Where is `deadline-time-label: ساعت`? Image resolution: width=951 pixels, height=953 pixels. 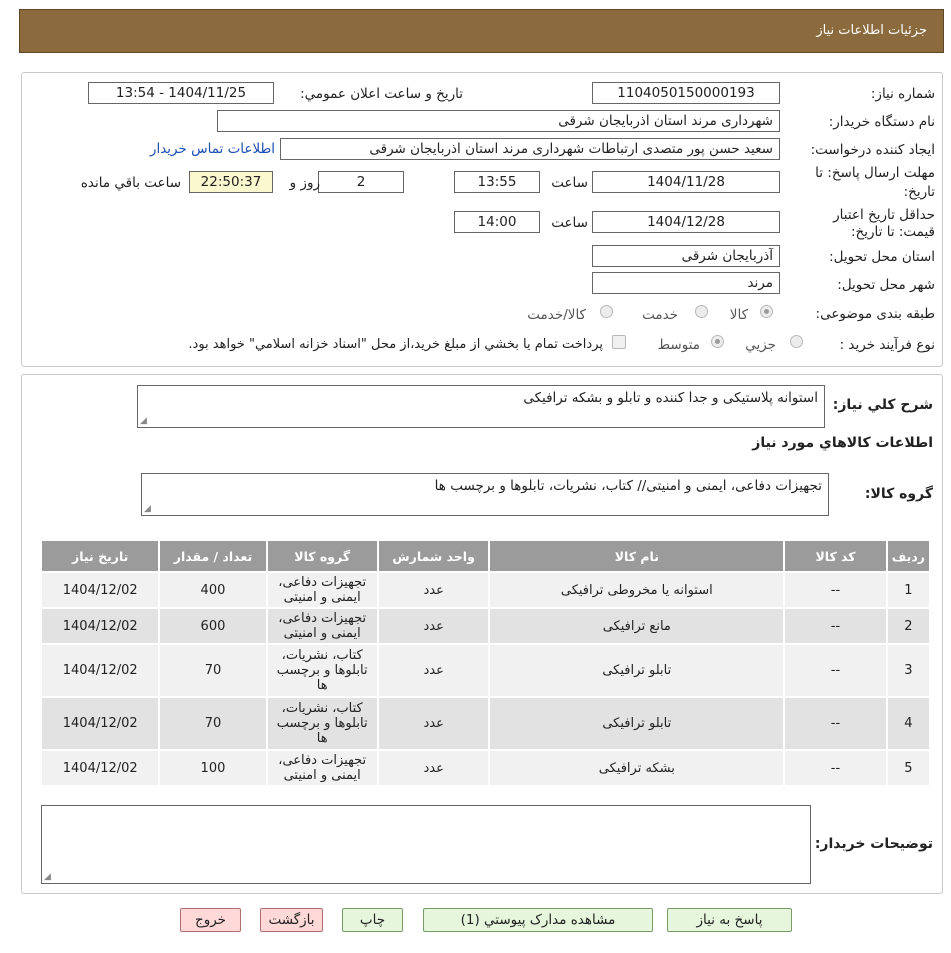 deadline-time-label: ساعت is located at coordinates (569, 183).